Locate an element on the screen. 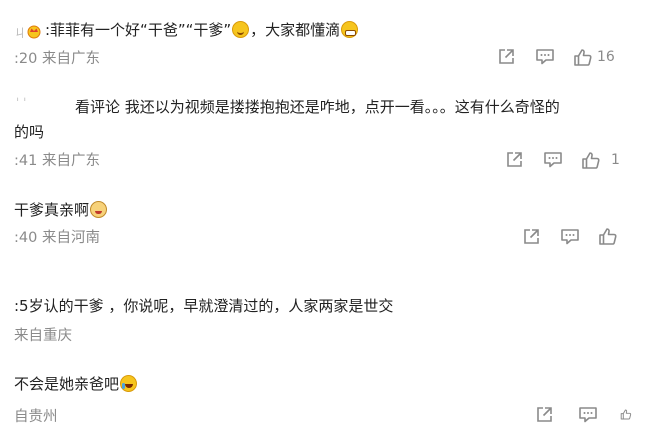  comment-4-text: :5岁认的干爹 ，你说呢，早就澄清过的，人家两家是世交 is located at coordinates (204, 306).